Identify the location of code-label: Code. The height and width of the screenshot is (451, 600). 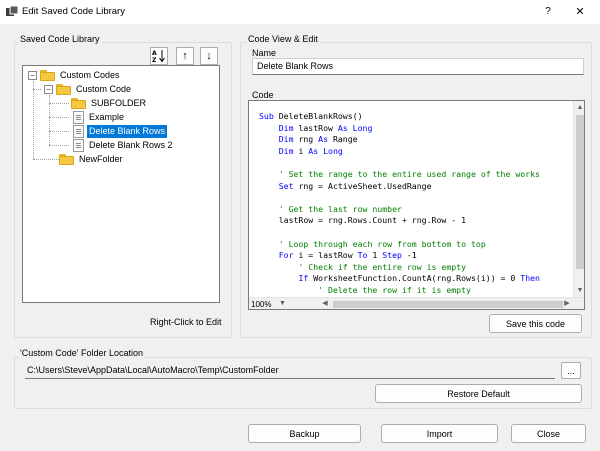
(263, 95).